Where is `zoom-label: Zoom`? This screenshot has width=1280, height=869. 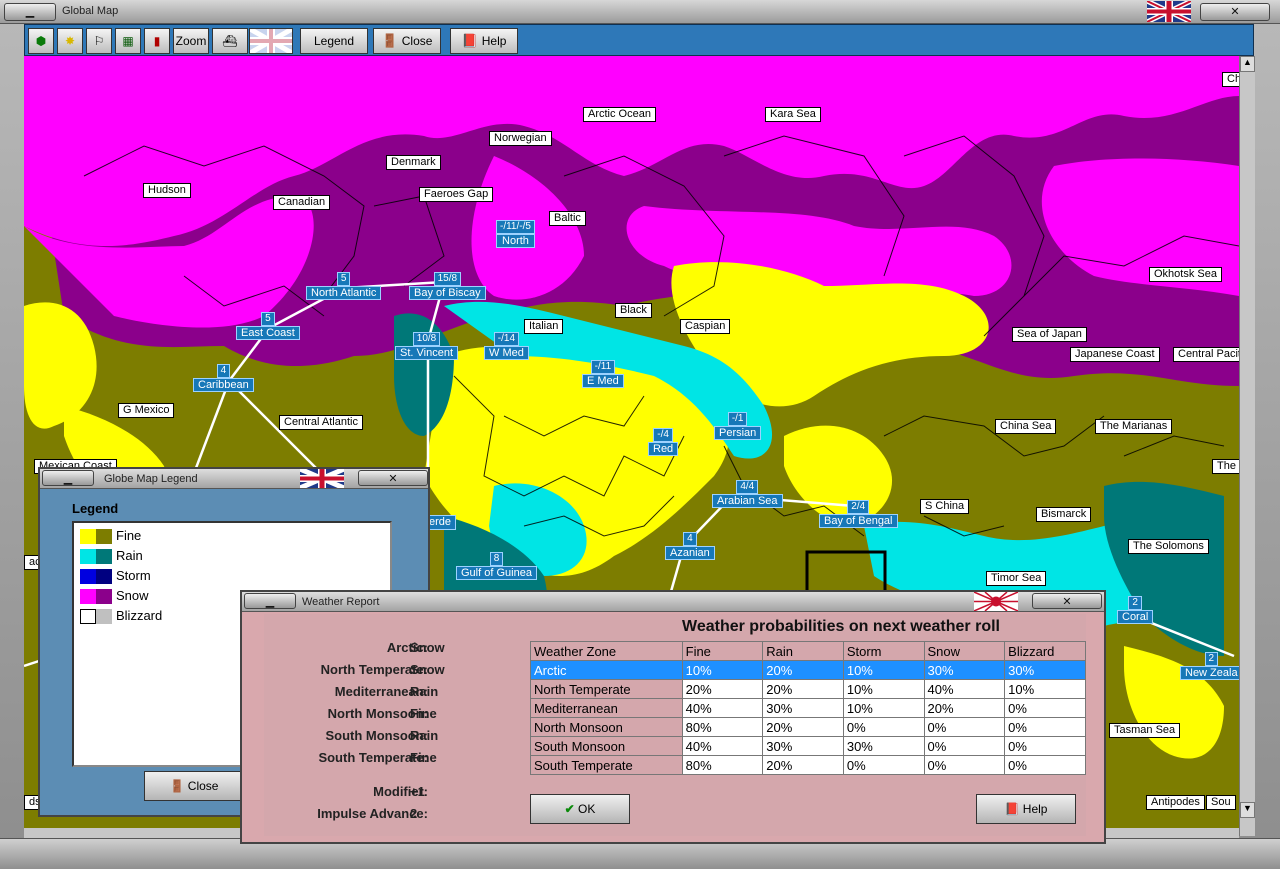 zoom-label: Zoom is located at coordinates (191, 41).